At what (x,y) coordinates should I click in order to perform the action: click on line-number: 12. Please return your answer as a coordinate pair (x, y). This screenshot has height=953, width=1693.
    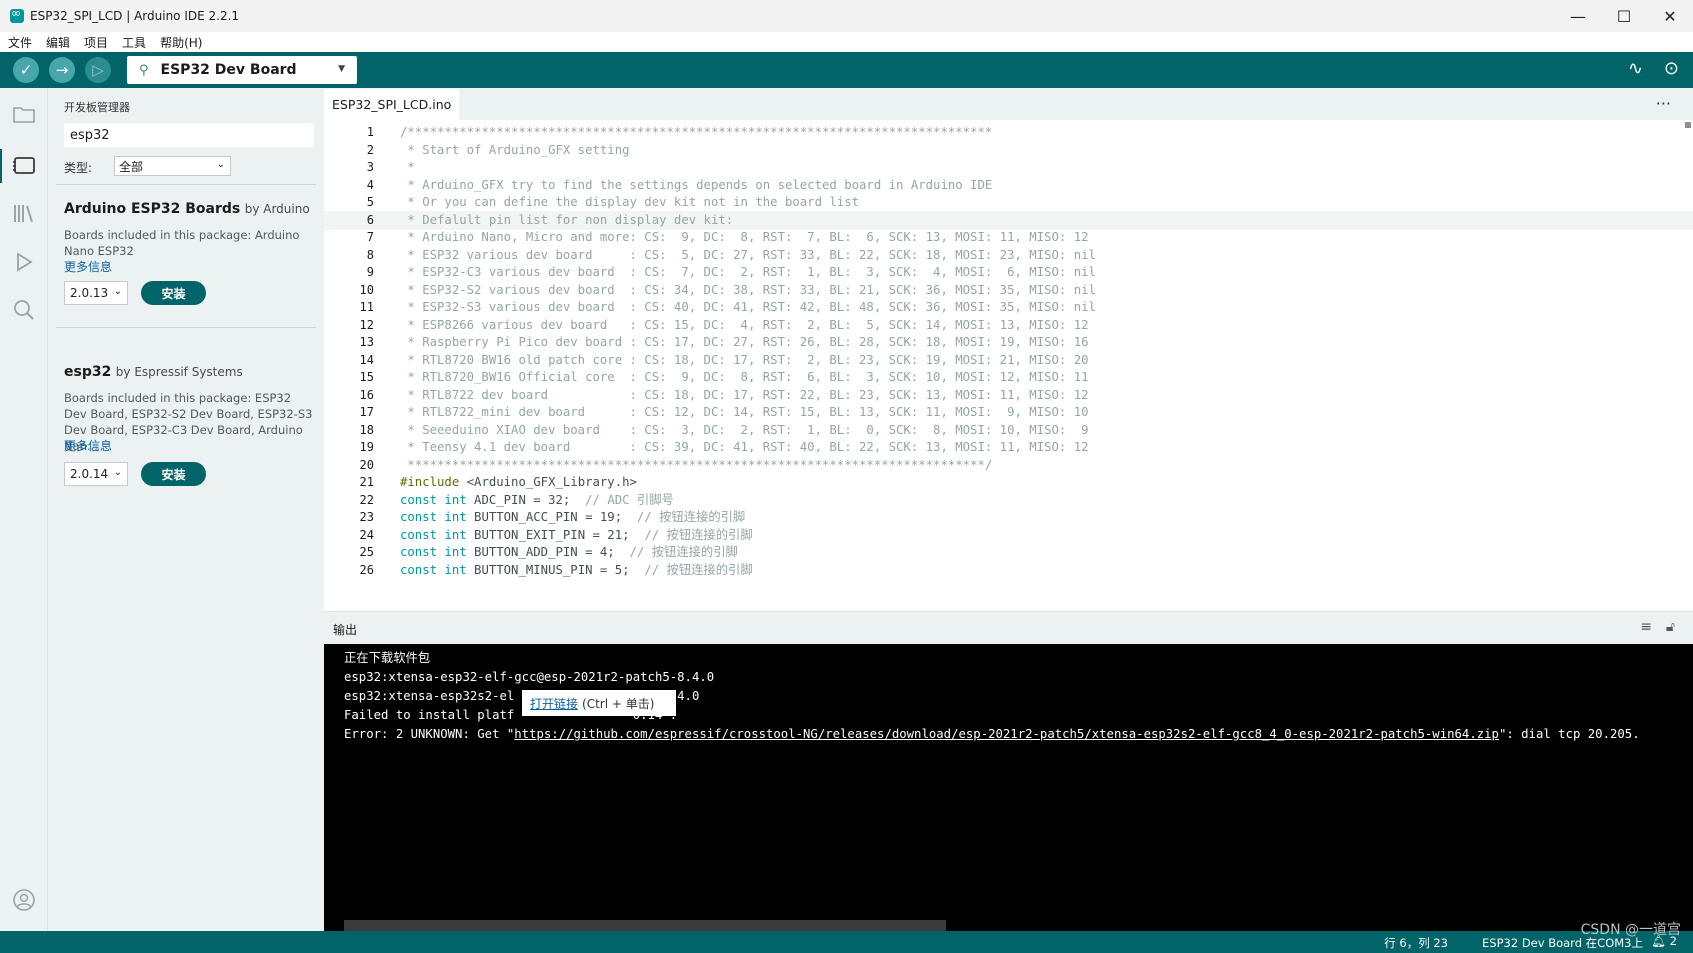
    Looking at the image, I should click on (366, 324).